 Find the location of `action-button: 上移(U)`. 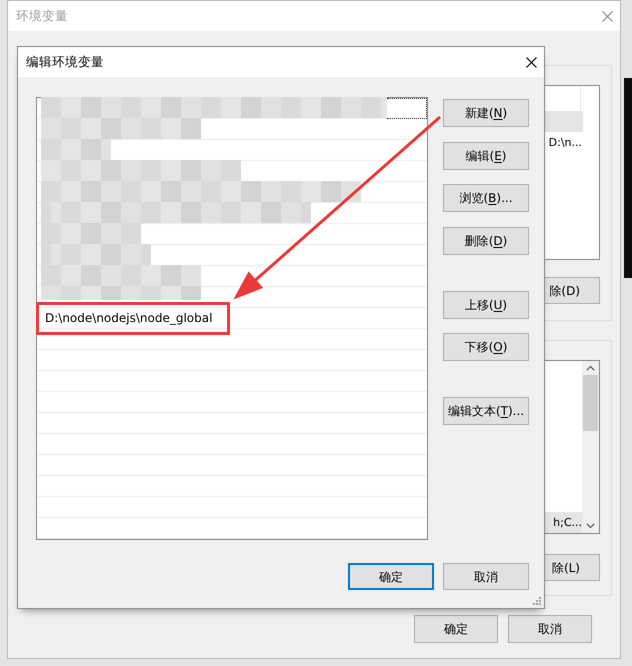

action-button: 上移(U) is located at coordinates (486, 304).